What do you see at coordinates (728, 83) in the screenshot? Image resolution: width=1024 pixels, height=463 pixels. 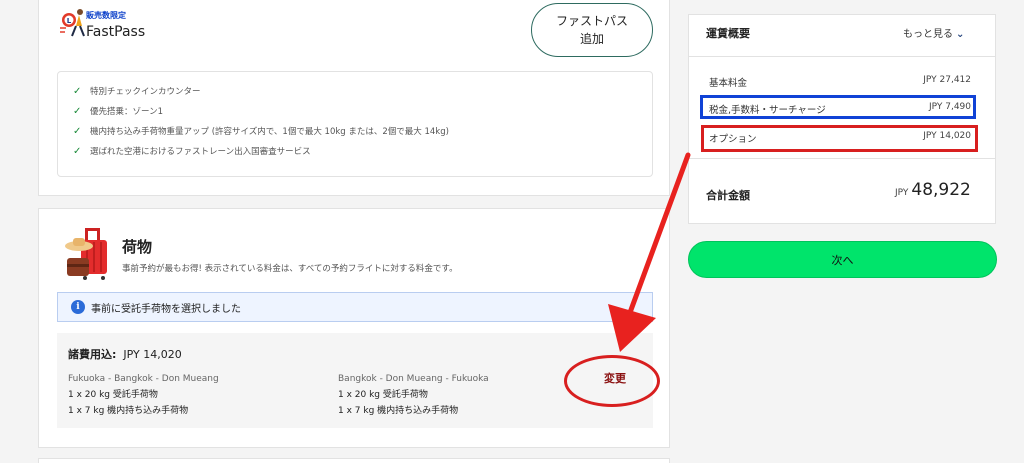 I see `fare-label: 基本料金` at bounding box center [728, 83].